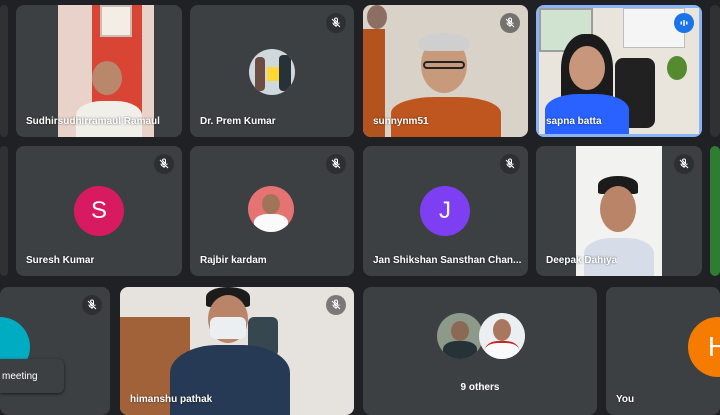  I want to click on hair, so click(444, 42).